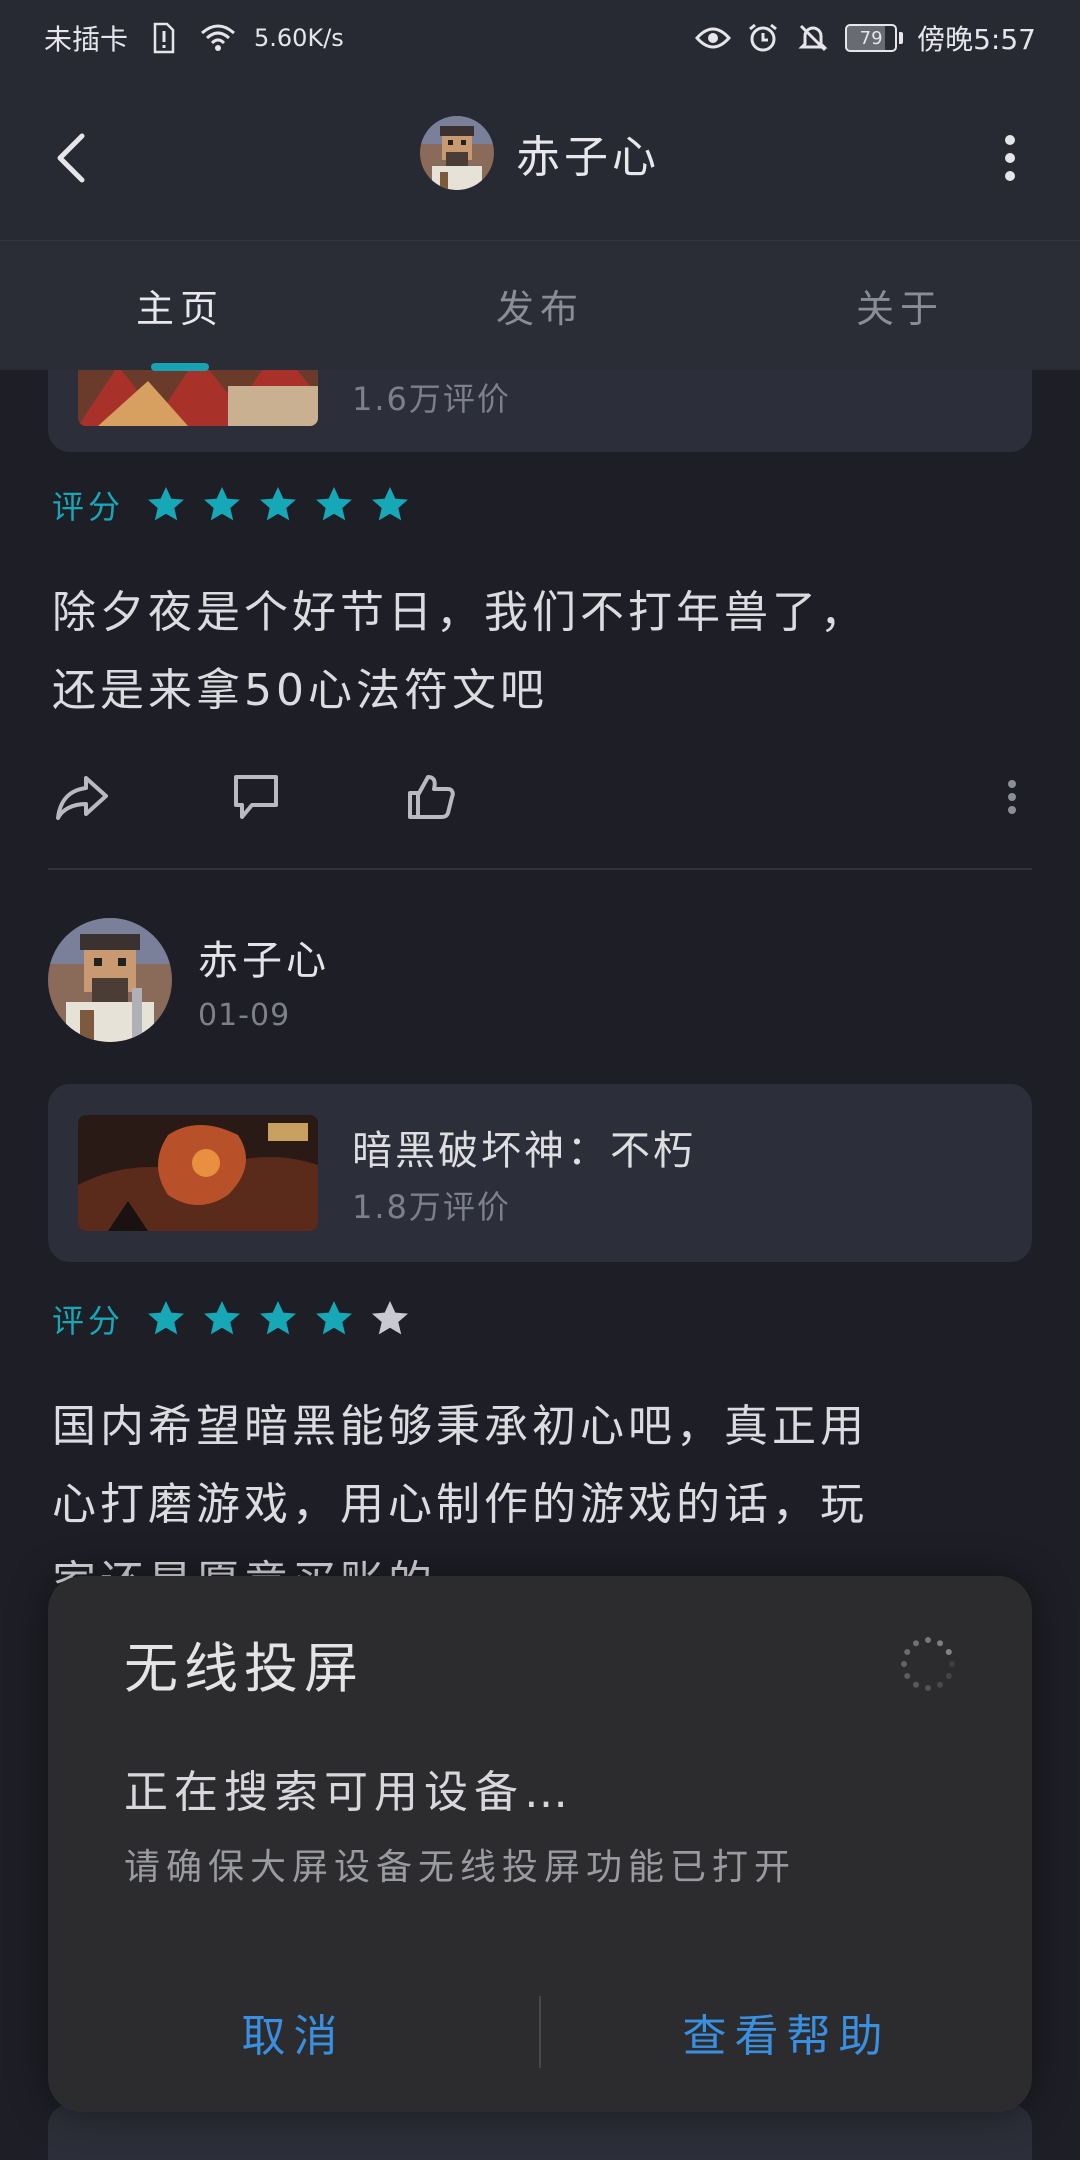 The image size is (1080, 2160). I want to click on back-button, so click(72, 158).